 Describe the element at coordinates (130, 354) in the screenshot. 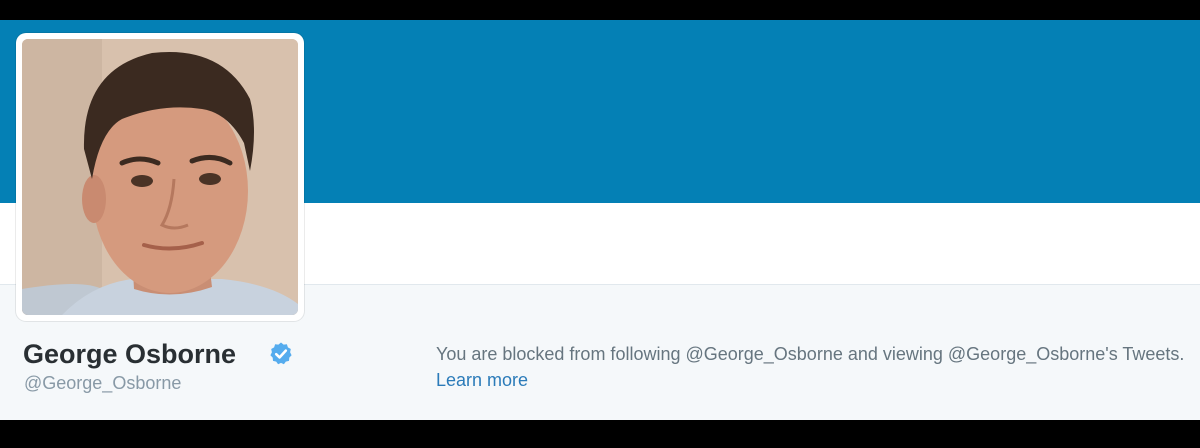

I see `profile-display-name: George Osborne` at that location.